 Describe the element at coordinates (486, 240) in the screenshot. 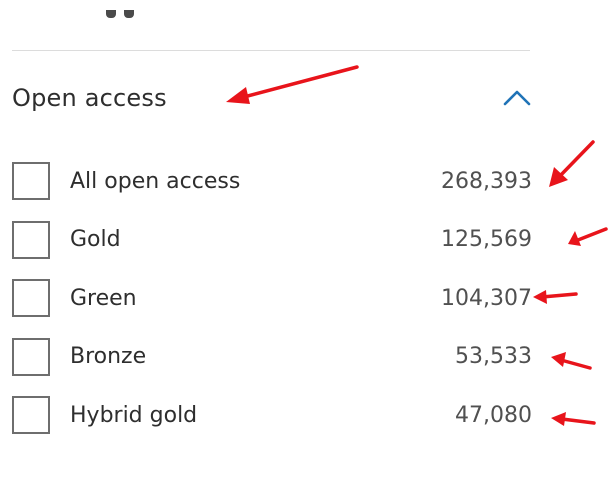

I see `filter-count: 125,569` at that location.